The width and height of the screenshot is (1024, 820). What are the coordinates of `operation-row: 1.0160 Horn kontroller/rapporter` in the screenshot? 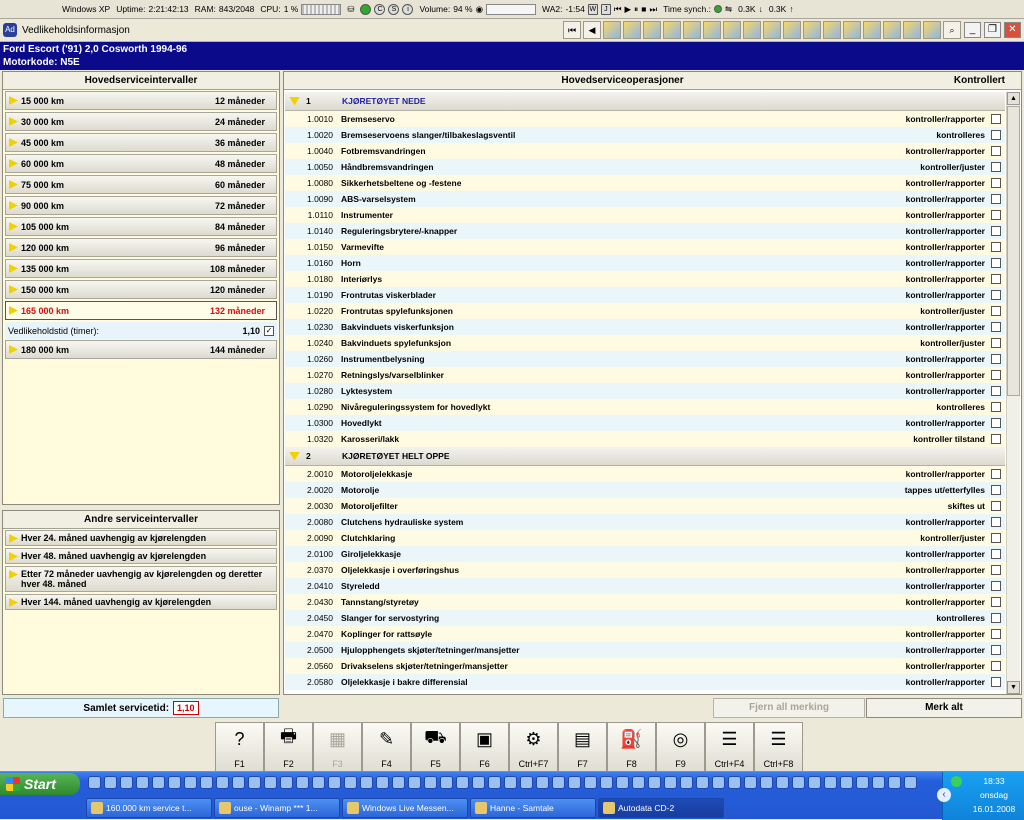 It's located at (645, 263).